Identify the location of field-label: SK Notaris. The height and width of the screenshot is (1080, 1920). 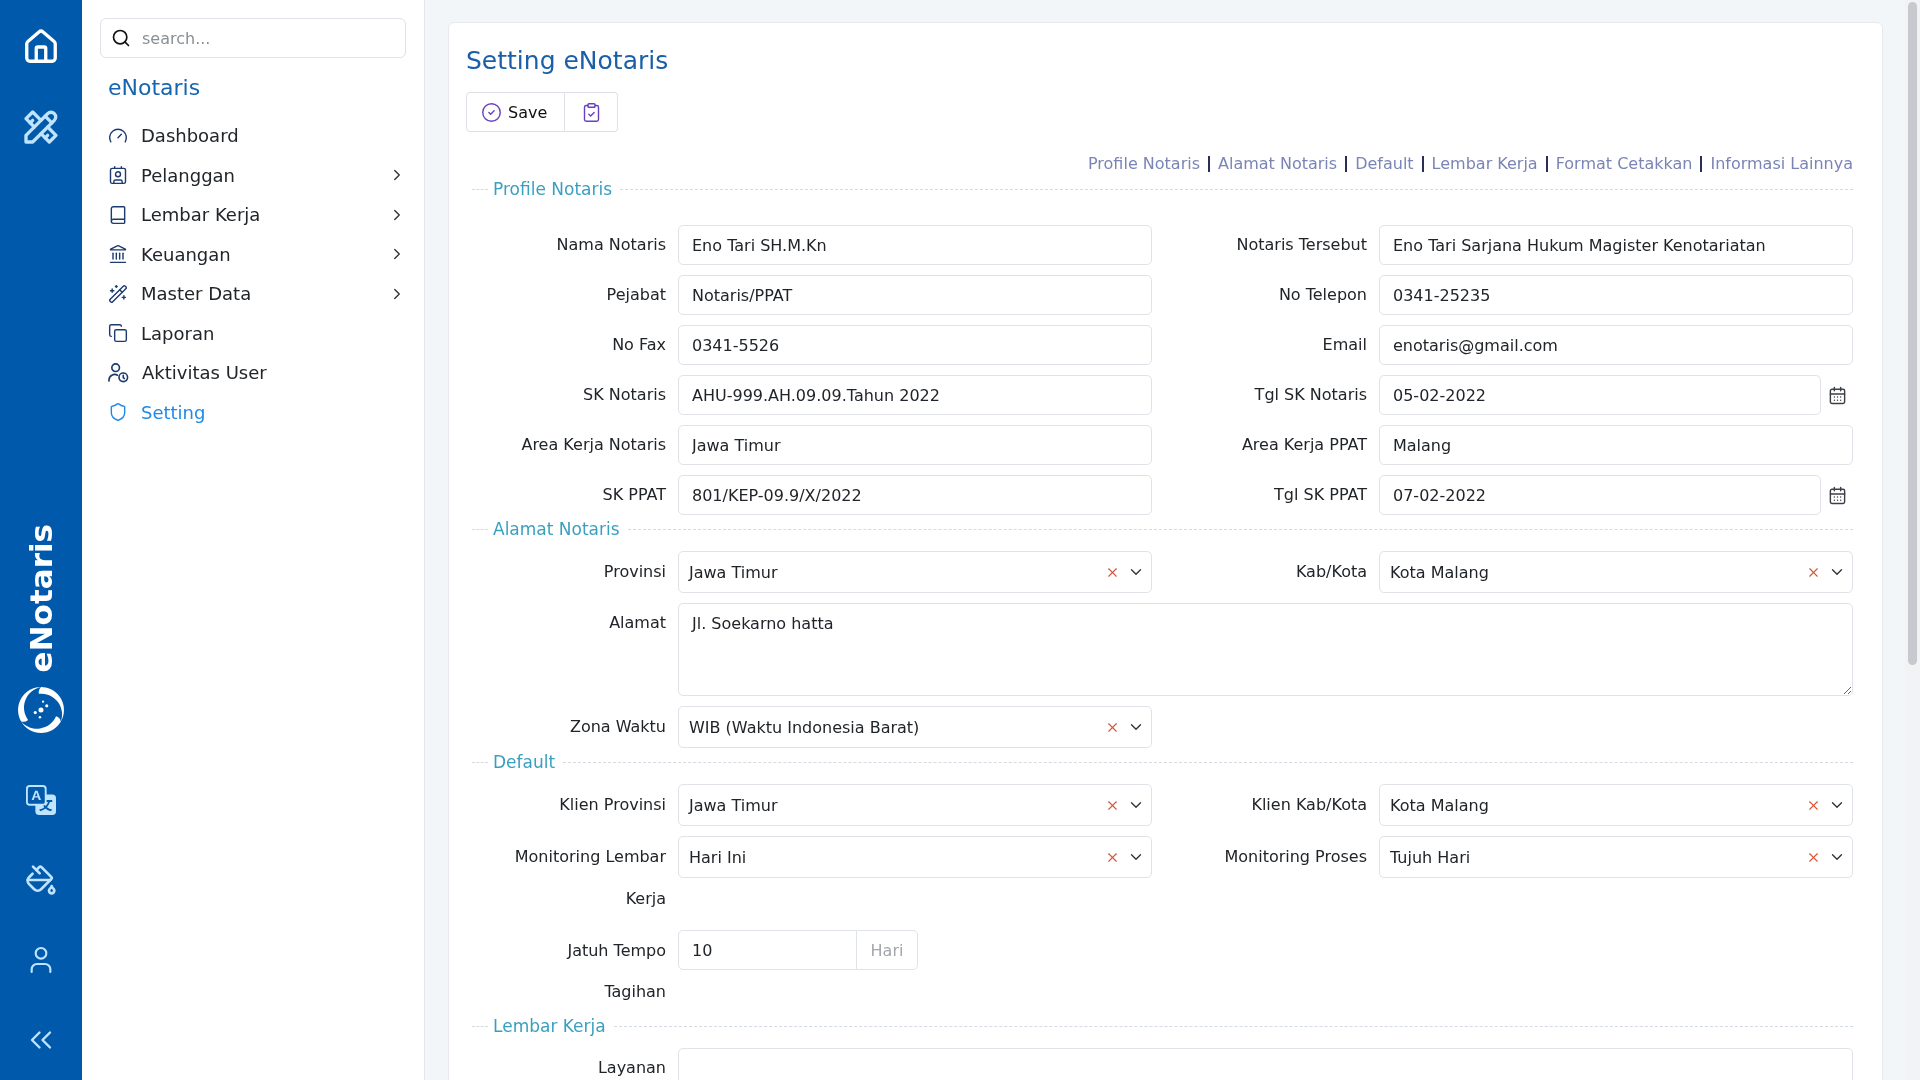
(624, 395).